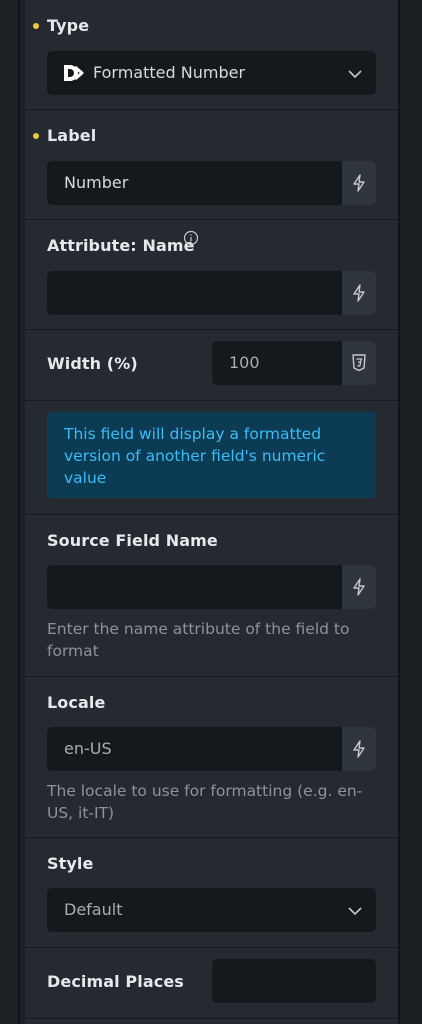 The image size is (422, 1024). I want to click on left-border, so click(19, 512).